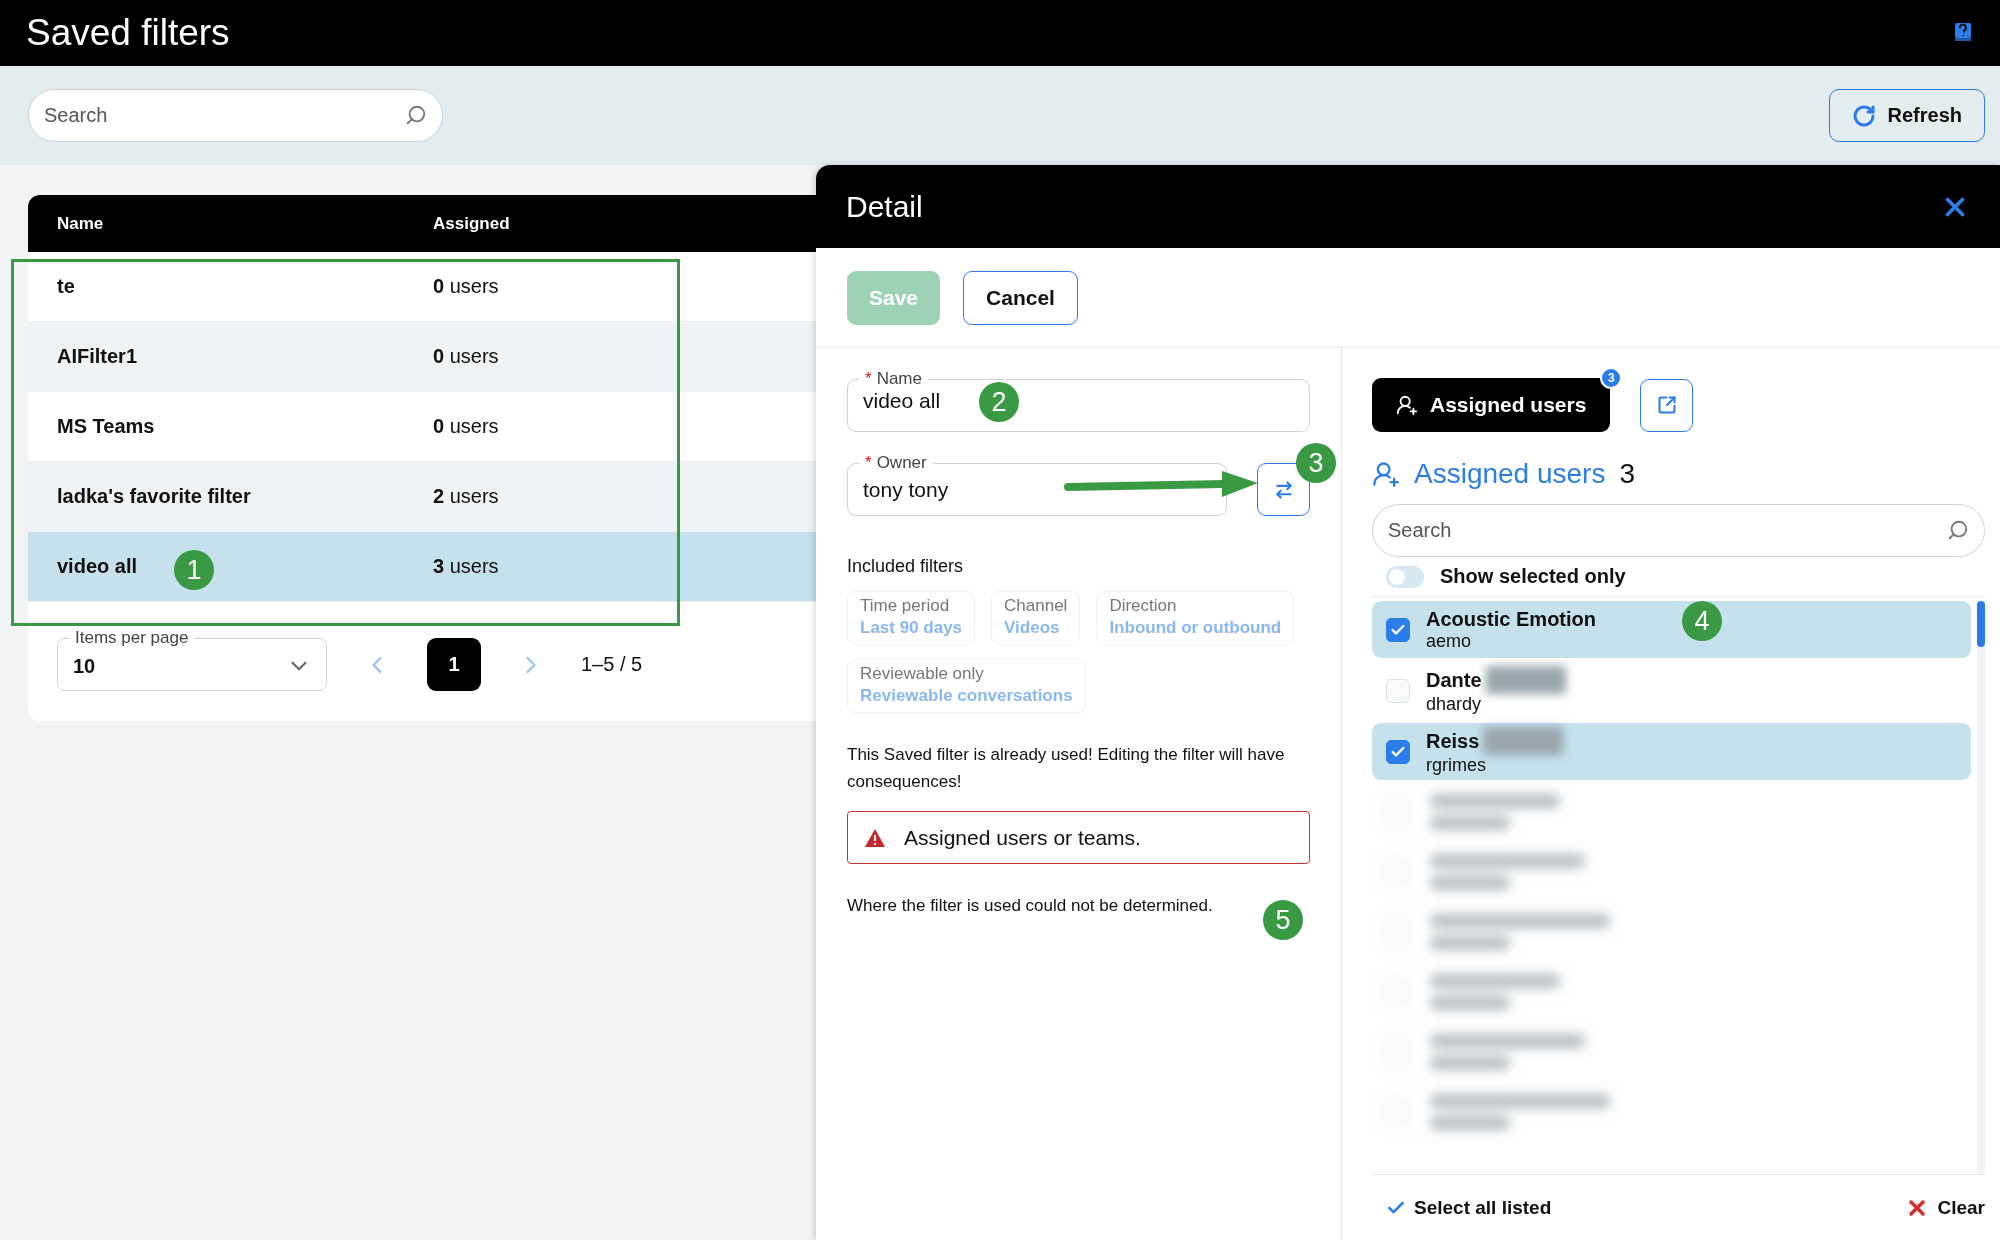  Describe the element at coordinates (132, 638) in the screenshot. I see `field-label: Items per page` at that location.